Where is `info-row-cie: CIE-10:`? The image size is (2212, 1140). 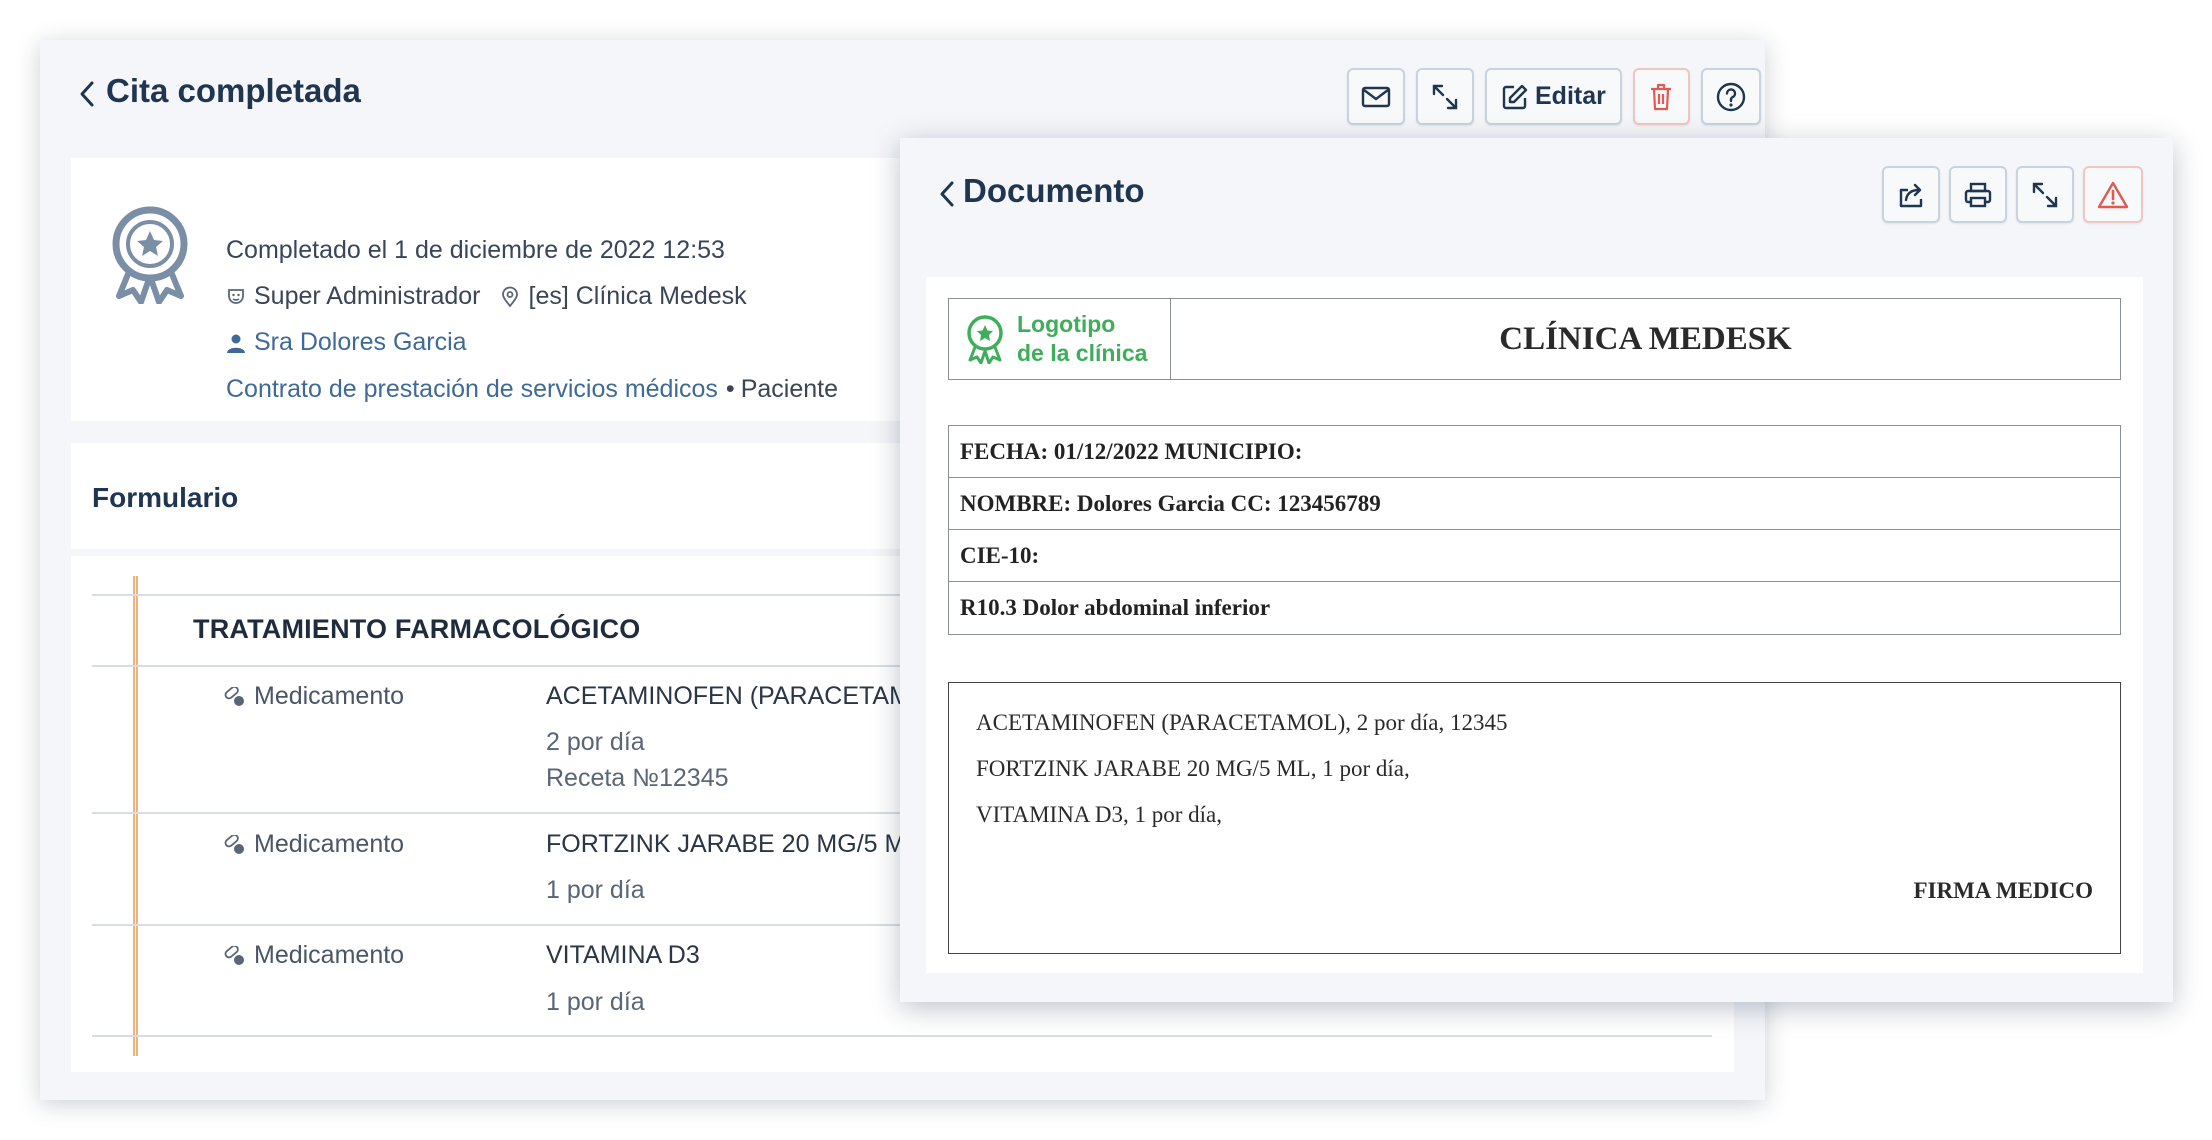 info-row-cie: CIE-10: is located at coordinates (1534, 556).